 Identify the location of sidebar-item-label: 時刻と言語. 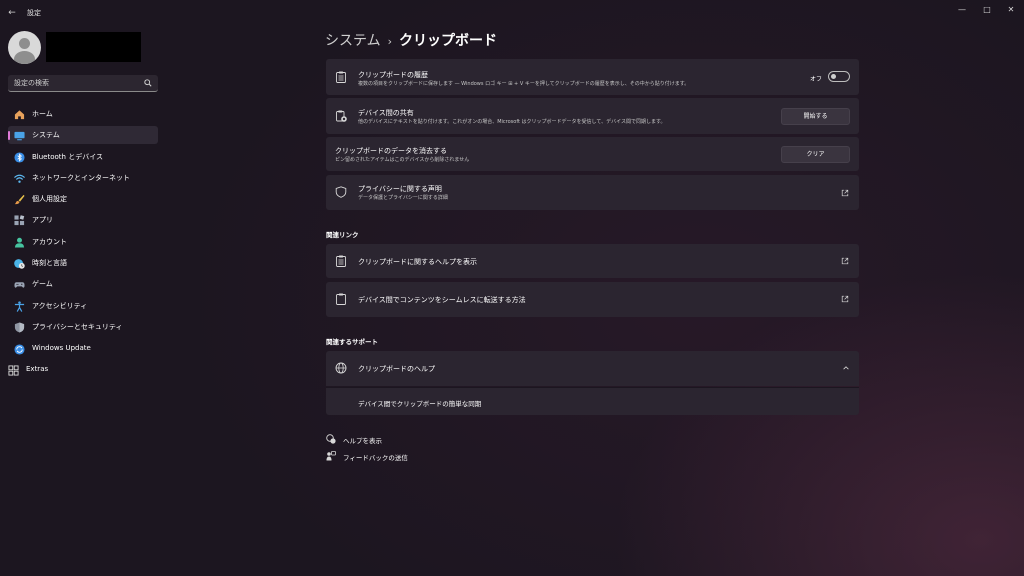
(49, 263).